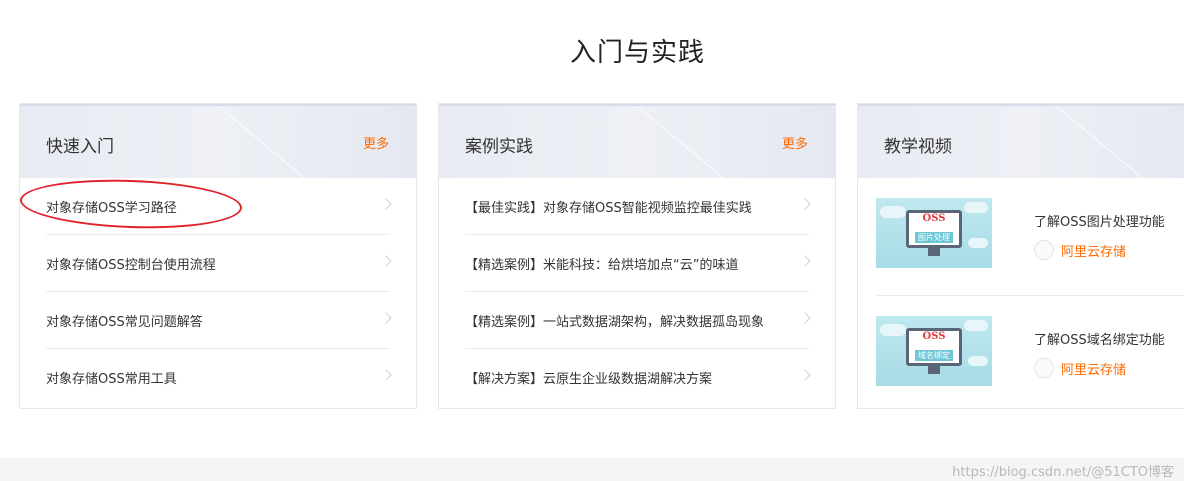 Image resolution: width=1184 pixels, height=481 pixels. I want to click on list-item: 【精选案例】米能科技：给烘培加点“云”的味道, so click(638, 263).